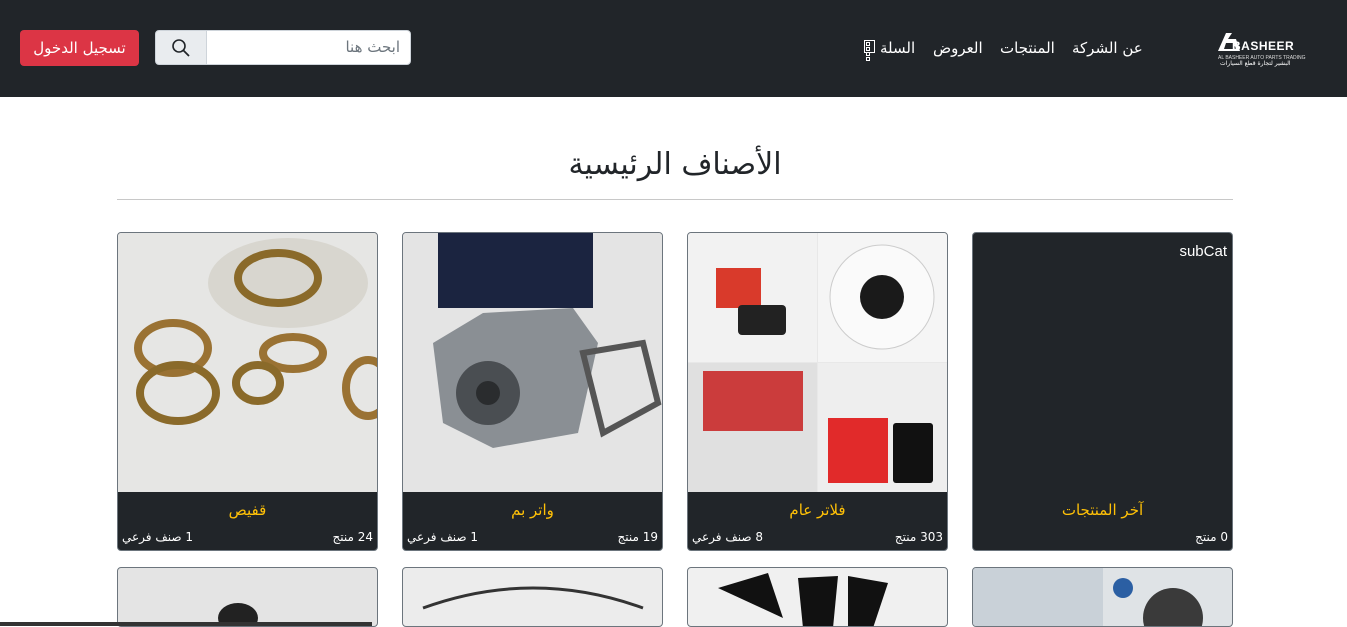  What do you see at coordinates (1027, 48) in the screenshot?
I see `nav-products: المنتجات` at bounding box center [1027, 48].